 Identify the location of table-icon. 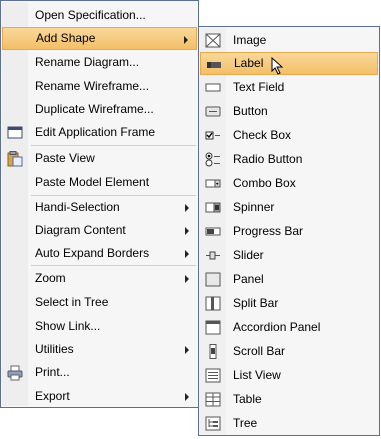
(213, 399).